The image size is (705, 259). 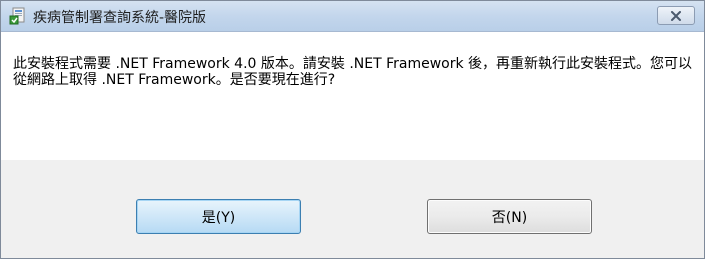 I want to click on no-button-label: 否(N), so click(x=509, y=217).